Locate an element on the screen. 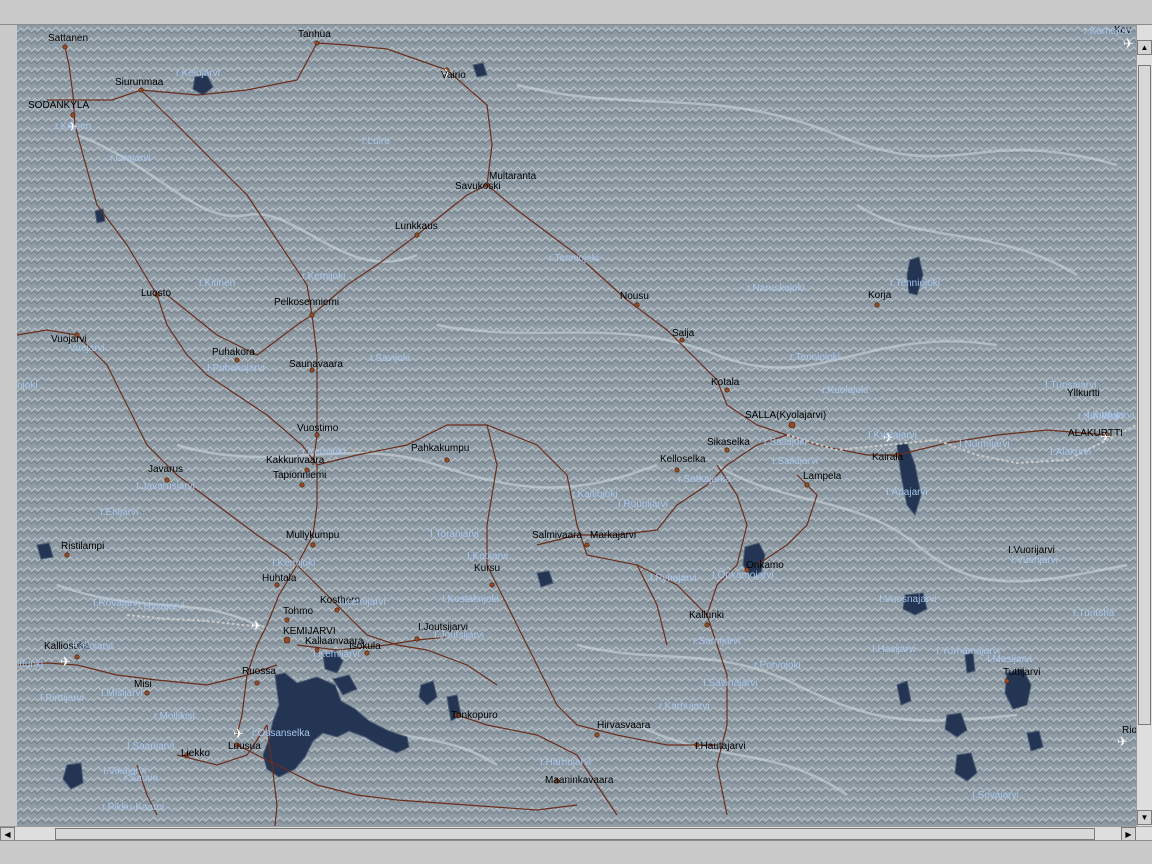 The height and width of the screenshot is (864, 1152). water-label: I.Pirttijarvi is located at coordinates (62, 698).